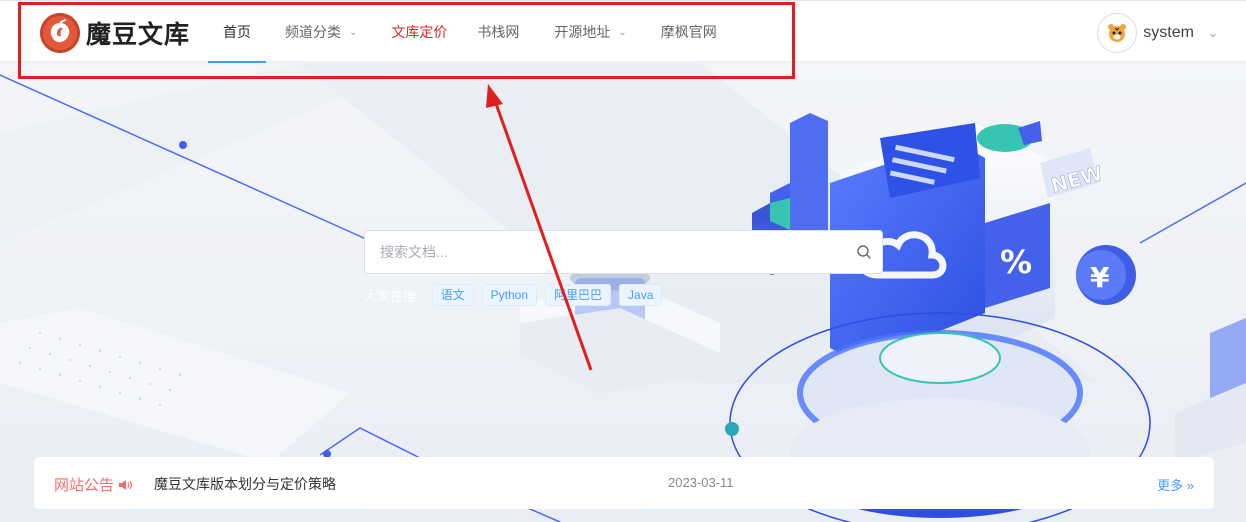  What do you see at coordinates (138, 34) in the screenshot?
I see `brand-name: 魔豆文库` at bounding box center [138, 34].